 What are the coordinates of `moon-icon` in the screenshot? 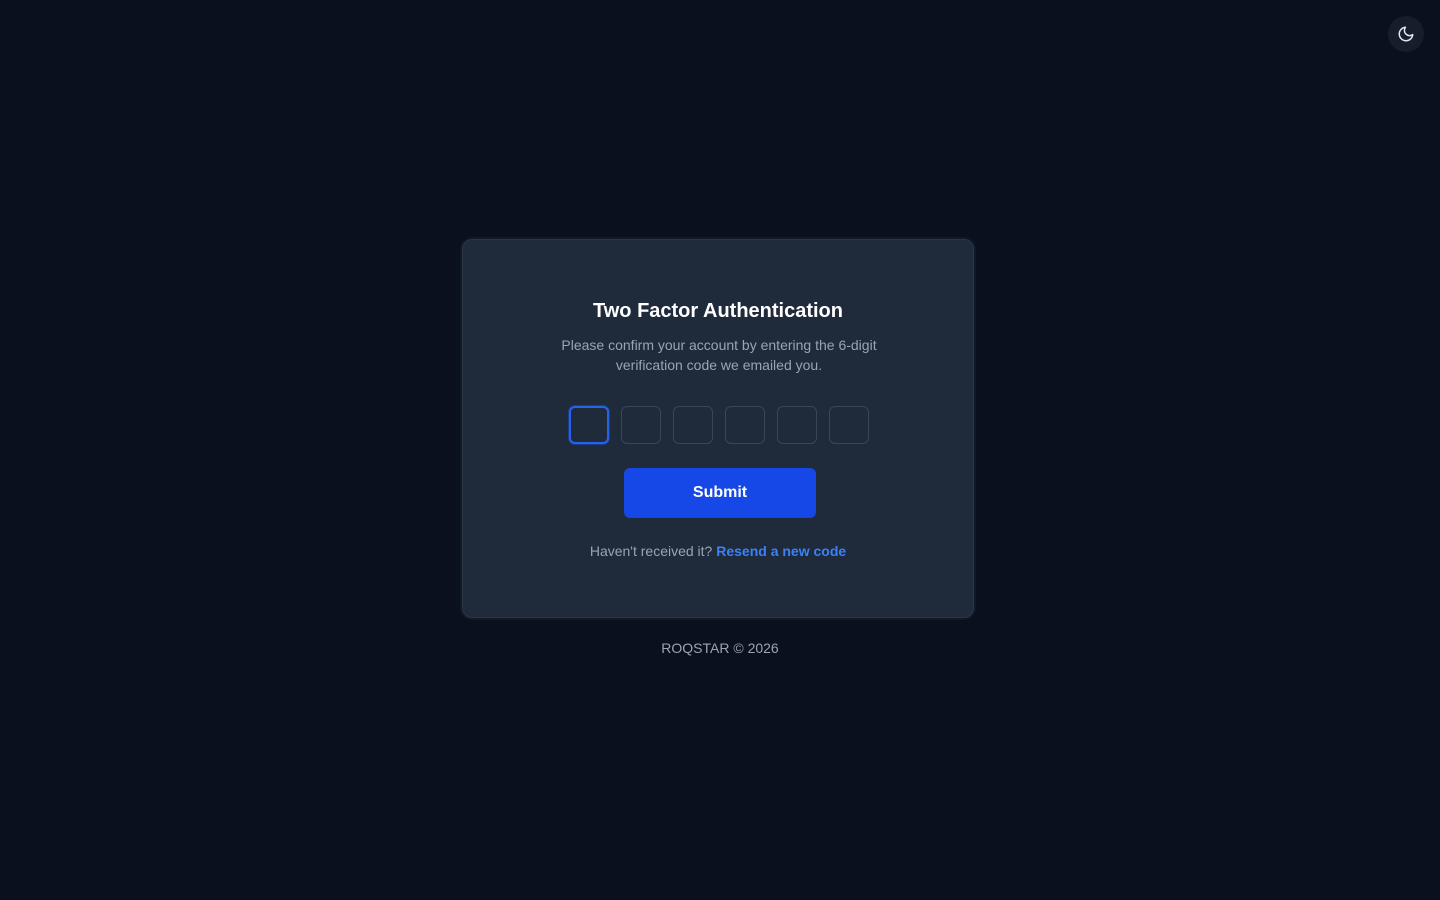 It's located at (1406, 34).